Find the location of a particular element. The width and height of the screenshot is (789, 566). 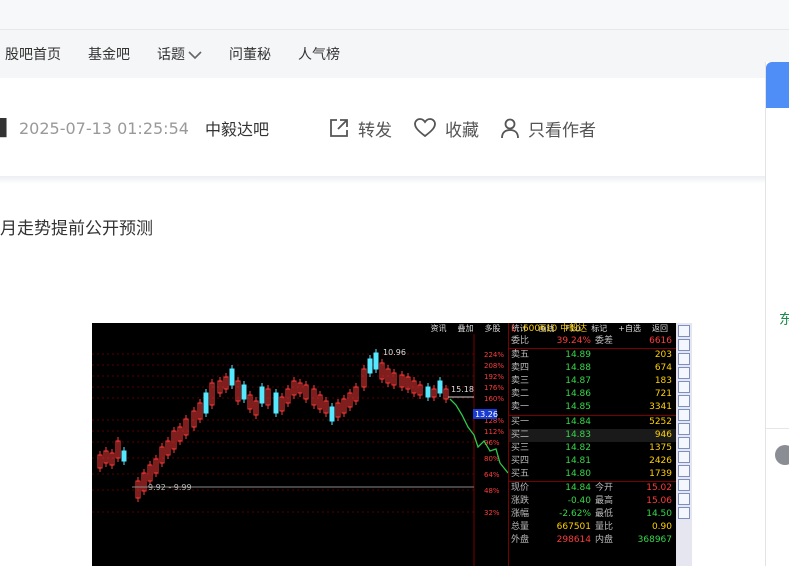

stat-row: 涨跌 -0.40 最高 15.06 is located at coordinates (591, 501).